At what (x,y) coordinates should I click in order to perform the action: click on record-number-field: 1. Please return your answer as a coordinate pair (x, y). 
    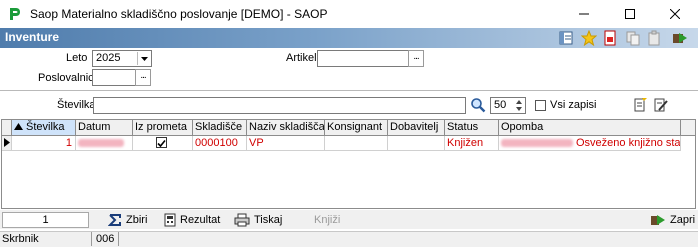
    Looking at the image, I should click on (45, 220).